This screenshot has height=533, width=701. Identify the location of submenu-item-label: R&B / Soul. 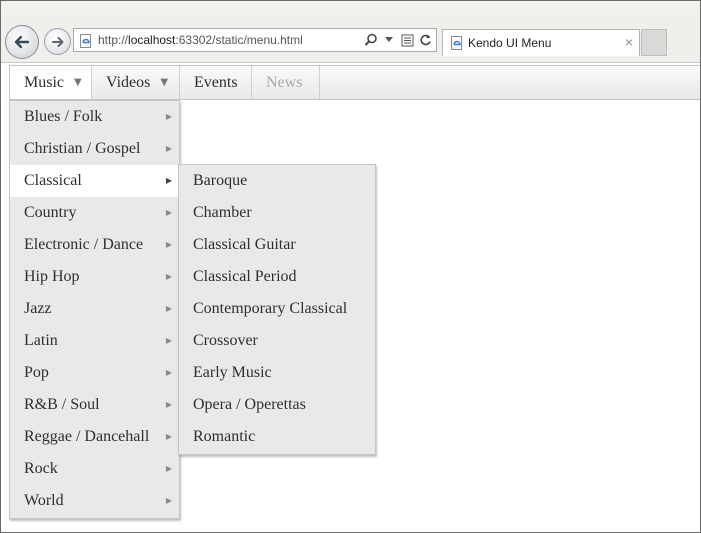
(62, 404).